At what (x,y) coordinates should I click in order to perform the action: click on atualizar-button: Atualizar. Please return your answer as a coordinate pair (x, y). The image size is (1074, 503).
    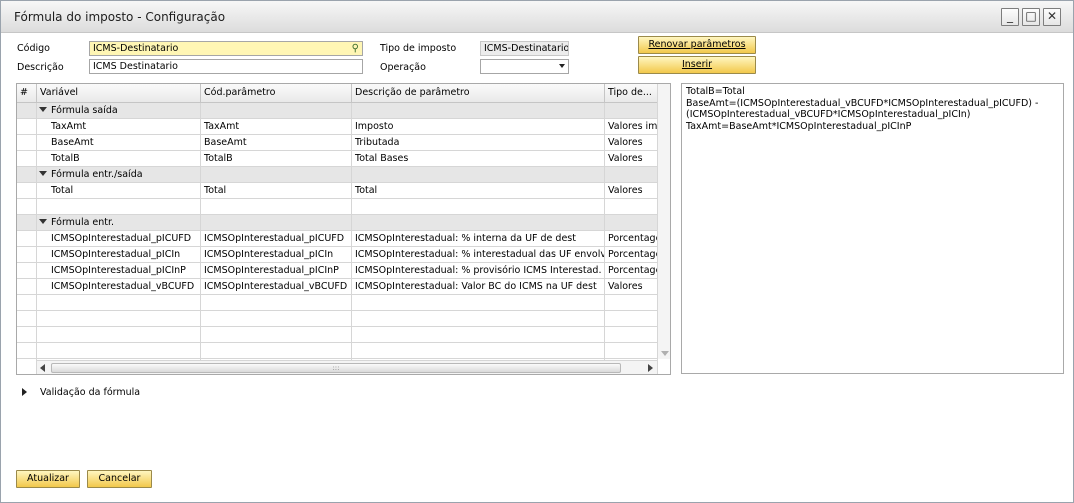
    Looking at the image, I should click on (48, 479).